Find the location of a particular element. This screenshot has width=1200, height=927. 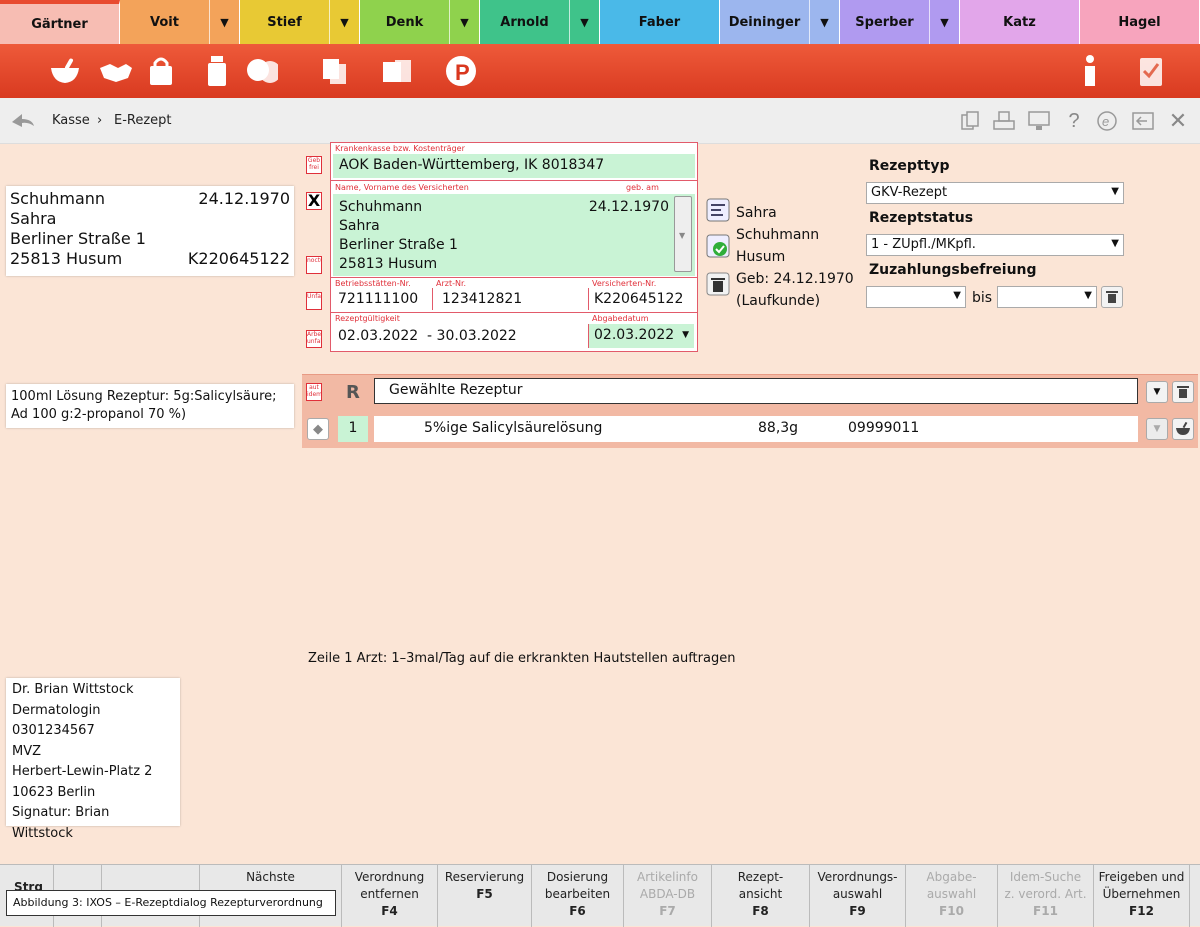

fkey-f11: Idem-Suche z. verord. Art. F11 is located at coordinates (1046, 896).